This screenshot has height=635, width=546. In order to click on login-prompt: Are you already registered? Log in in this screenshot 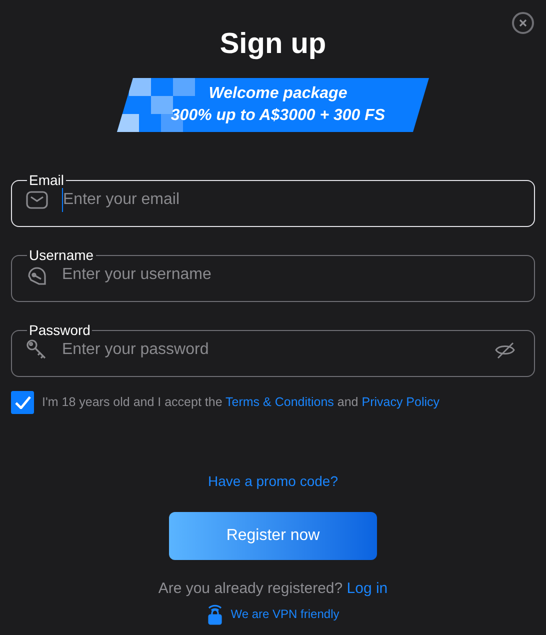, I will do `click(273, 589)`.